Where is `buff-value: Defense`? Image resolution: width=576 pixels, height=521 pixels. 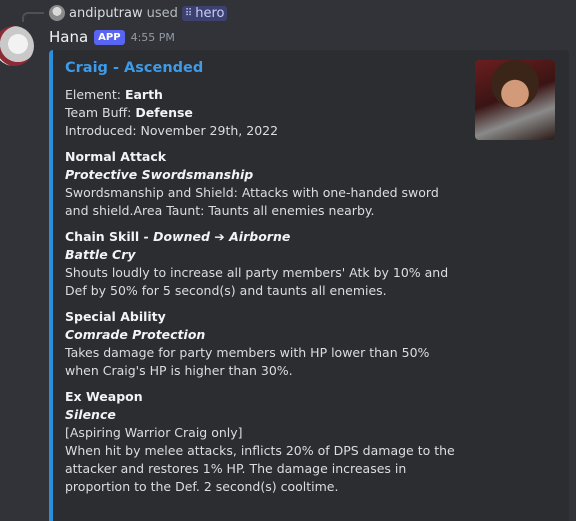
buff-value: Defense is located at coordinates (164, 112).